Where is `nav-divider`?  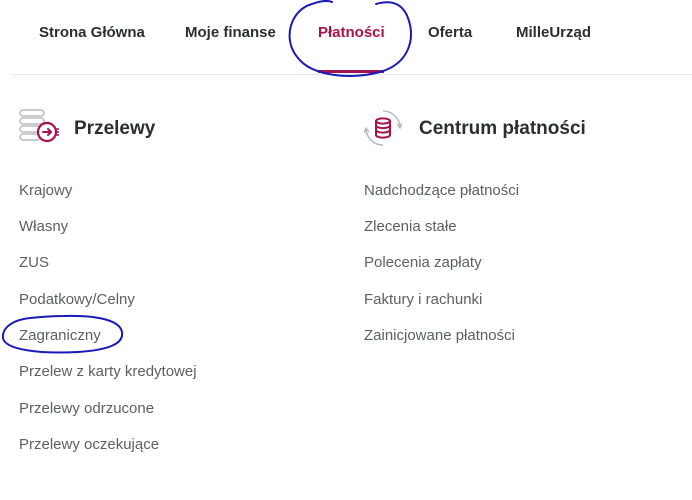 nav-divider is located at coordinates (352, 74).